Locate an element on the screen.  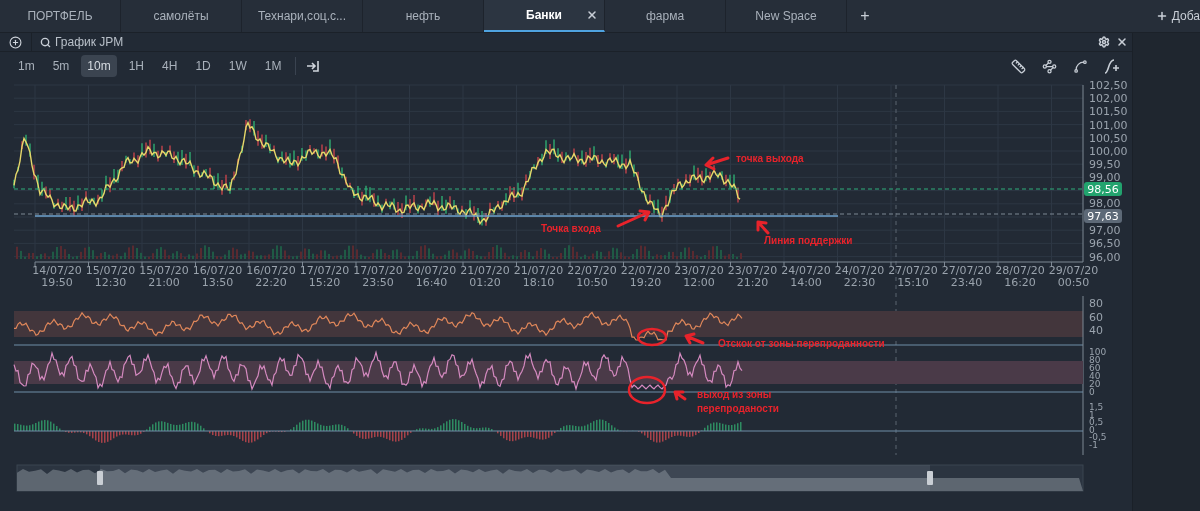
time-axis-label: 28/07/20 is located at coordinates (1020, 270).